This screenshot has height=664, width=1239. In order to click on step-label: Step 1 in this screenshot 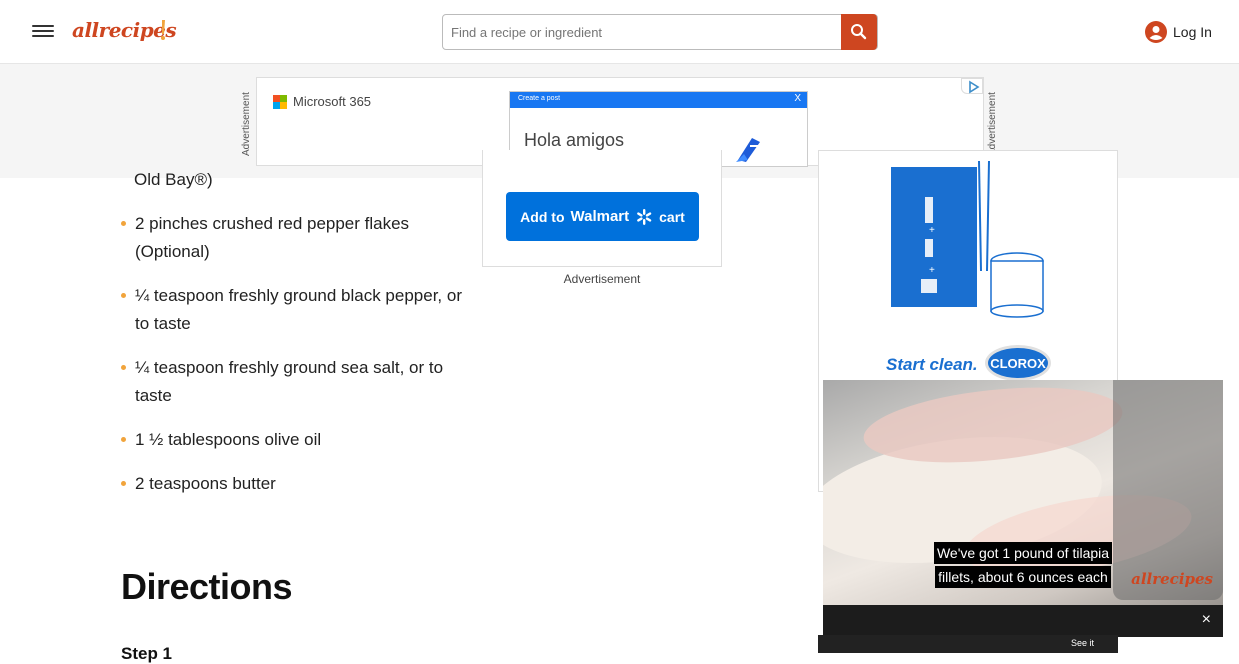, I will do `click(147, 653)`.